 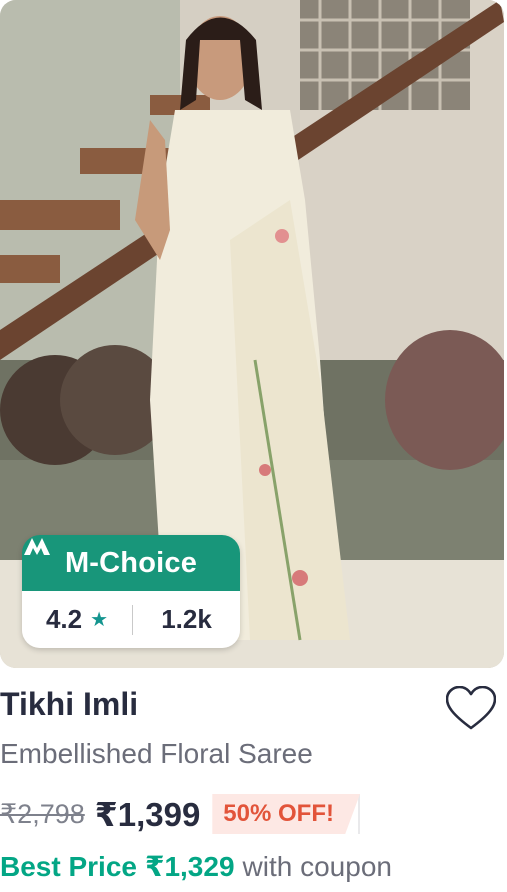 I want to click on badge-label: M-Choice, so click(x=131, y=562).